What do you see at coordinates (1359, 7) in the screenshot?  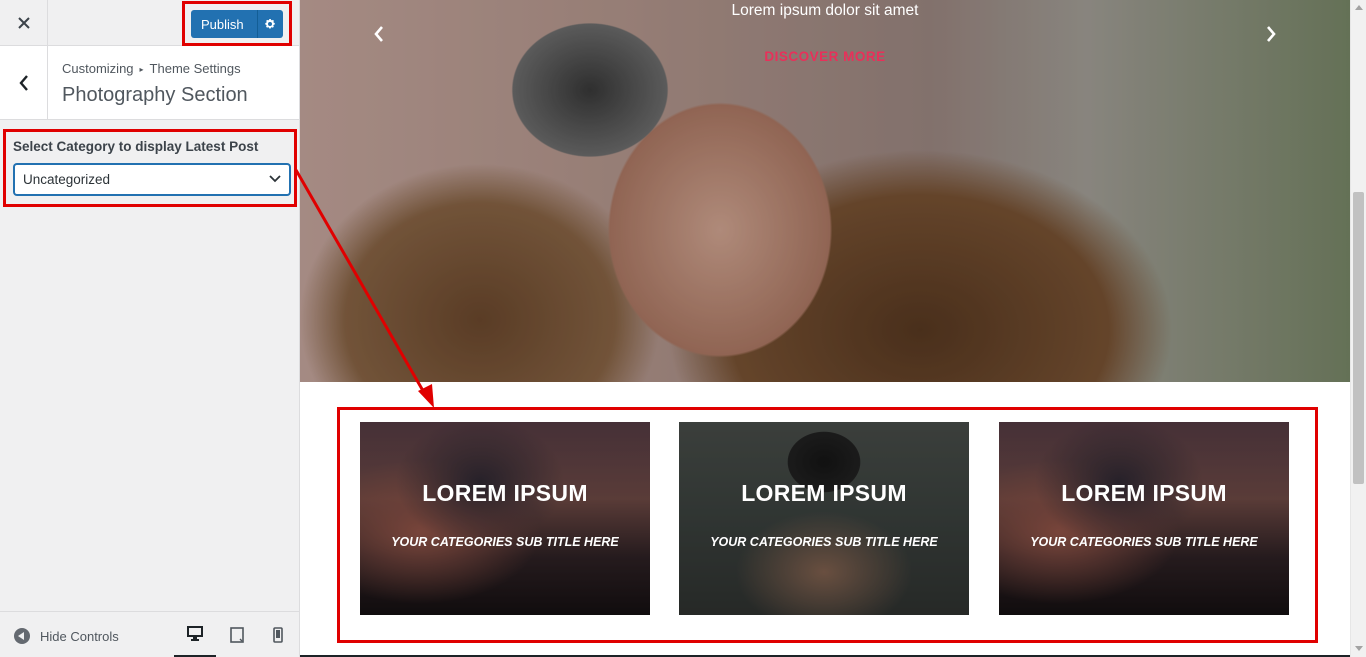 I see `scroll-up-icon` at bounding box center [1359, 7].